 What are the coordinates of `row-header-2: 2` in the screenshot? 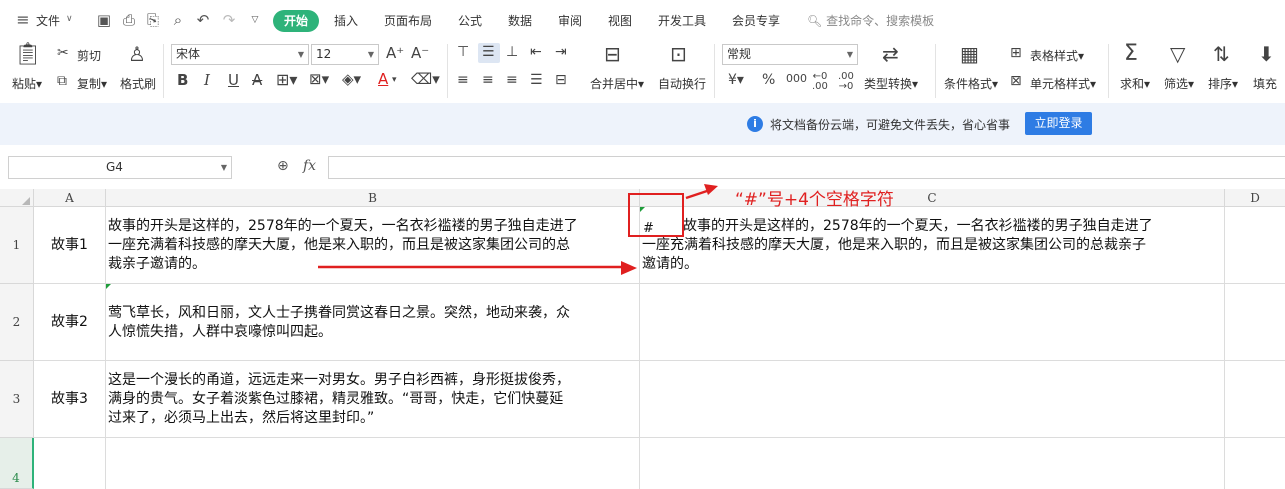 It's located at (17, 322).